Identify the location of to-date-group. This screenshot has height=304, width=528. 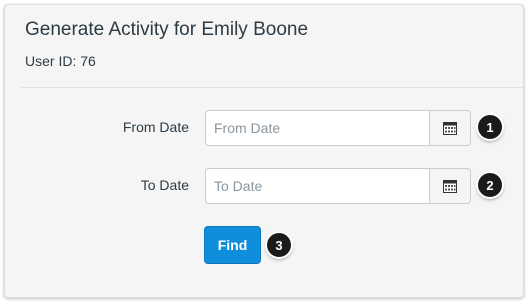
(338, 186).